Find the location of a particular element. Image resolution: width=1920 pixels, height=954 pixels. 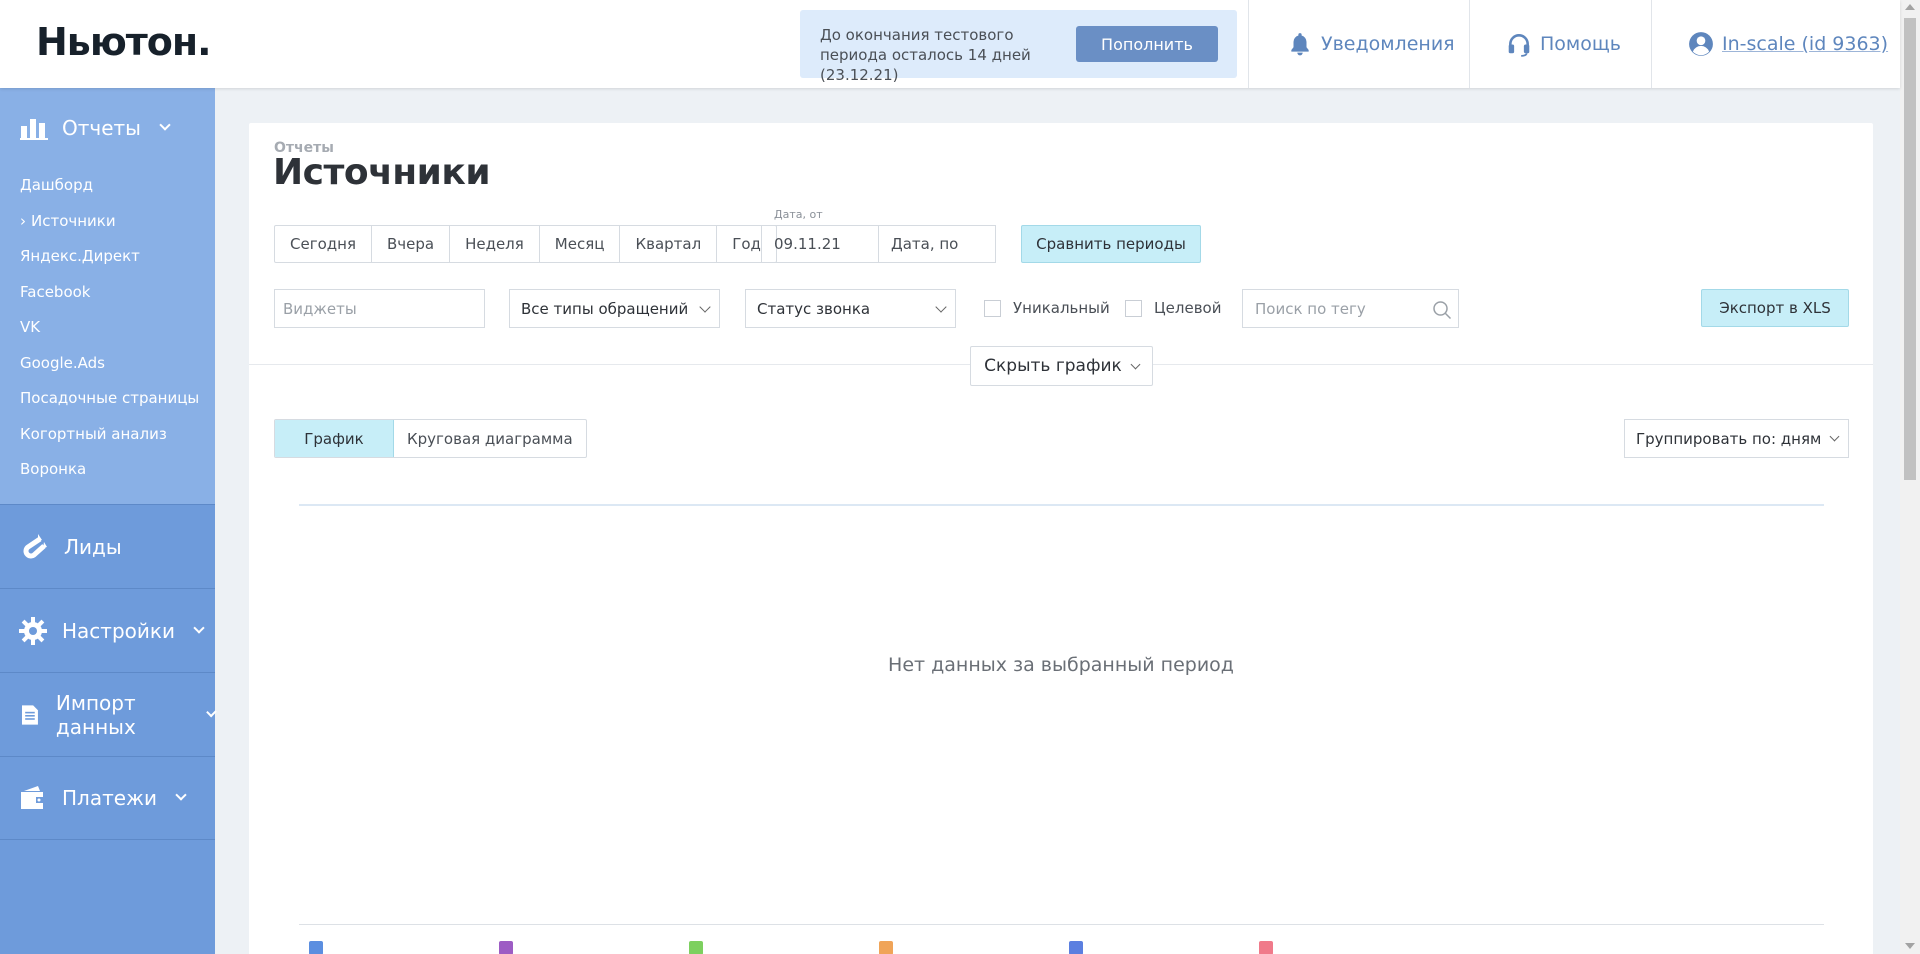

scrollbar is located at coordinates (1910, 477).